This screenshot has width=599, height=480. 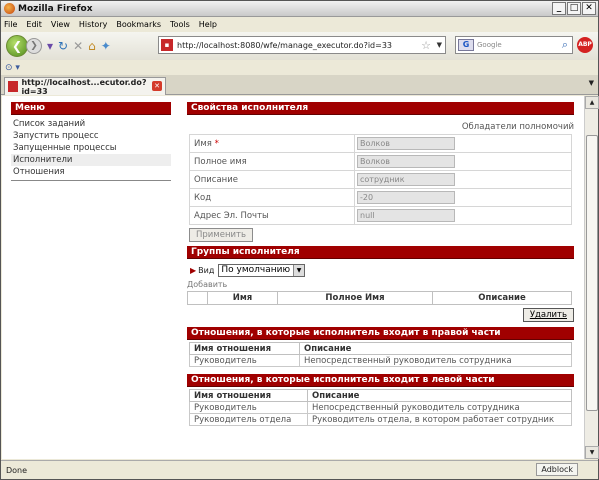 I want to click on description-label: Описание, so click(x=272, y=179).